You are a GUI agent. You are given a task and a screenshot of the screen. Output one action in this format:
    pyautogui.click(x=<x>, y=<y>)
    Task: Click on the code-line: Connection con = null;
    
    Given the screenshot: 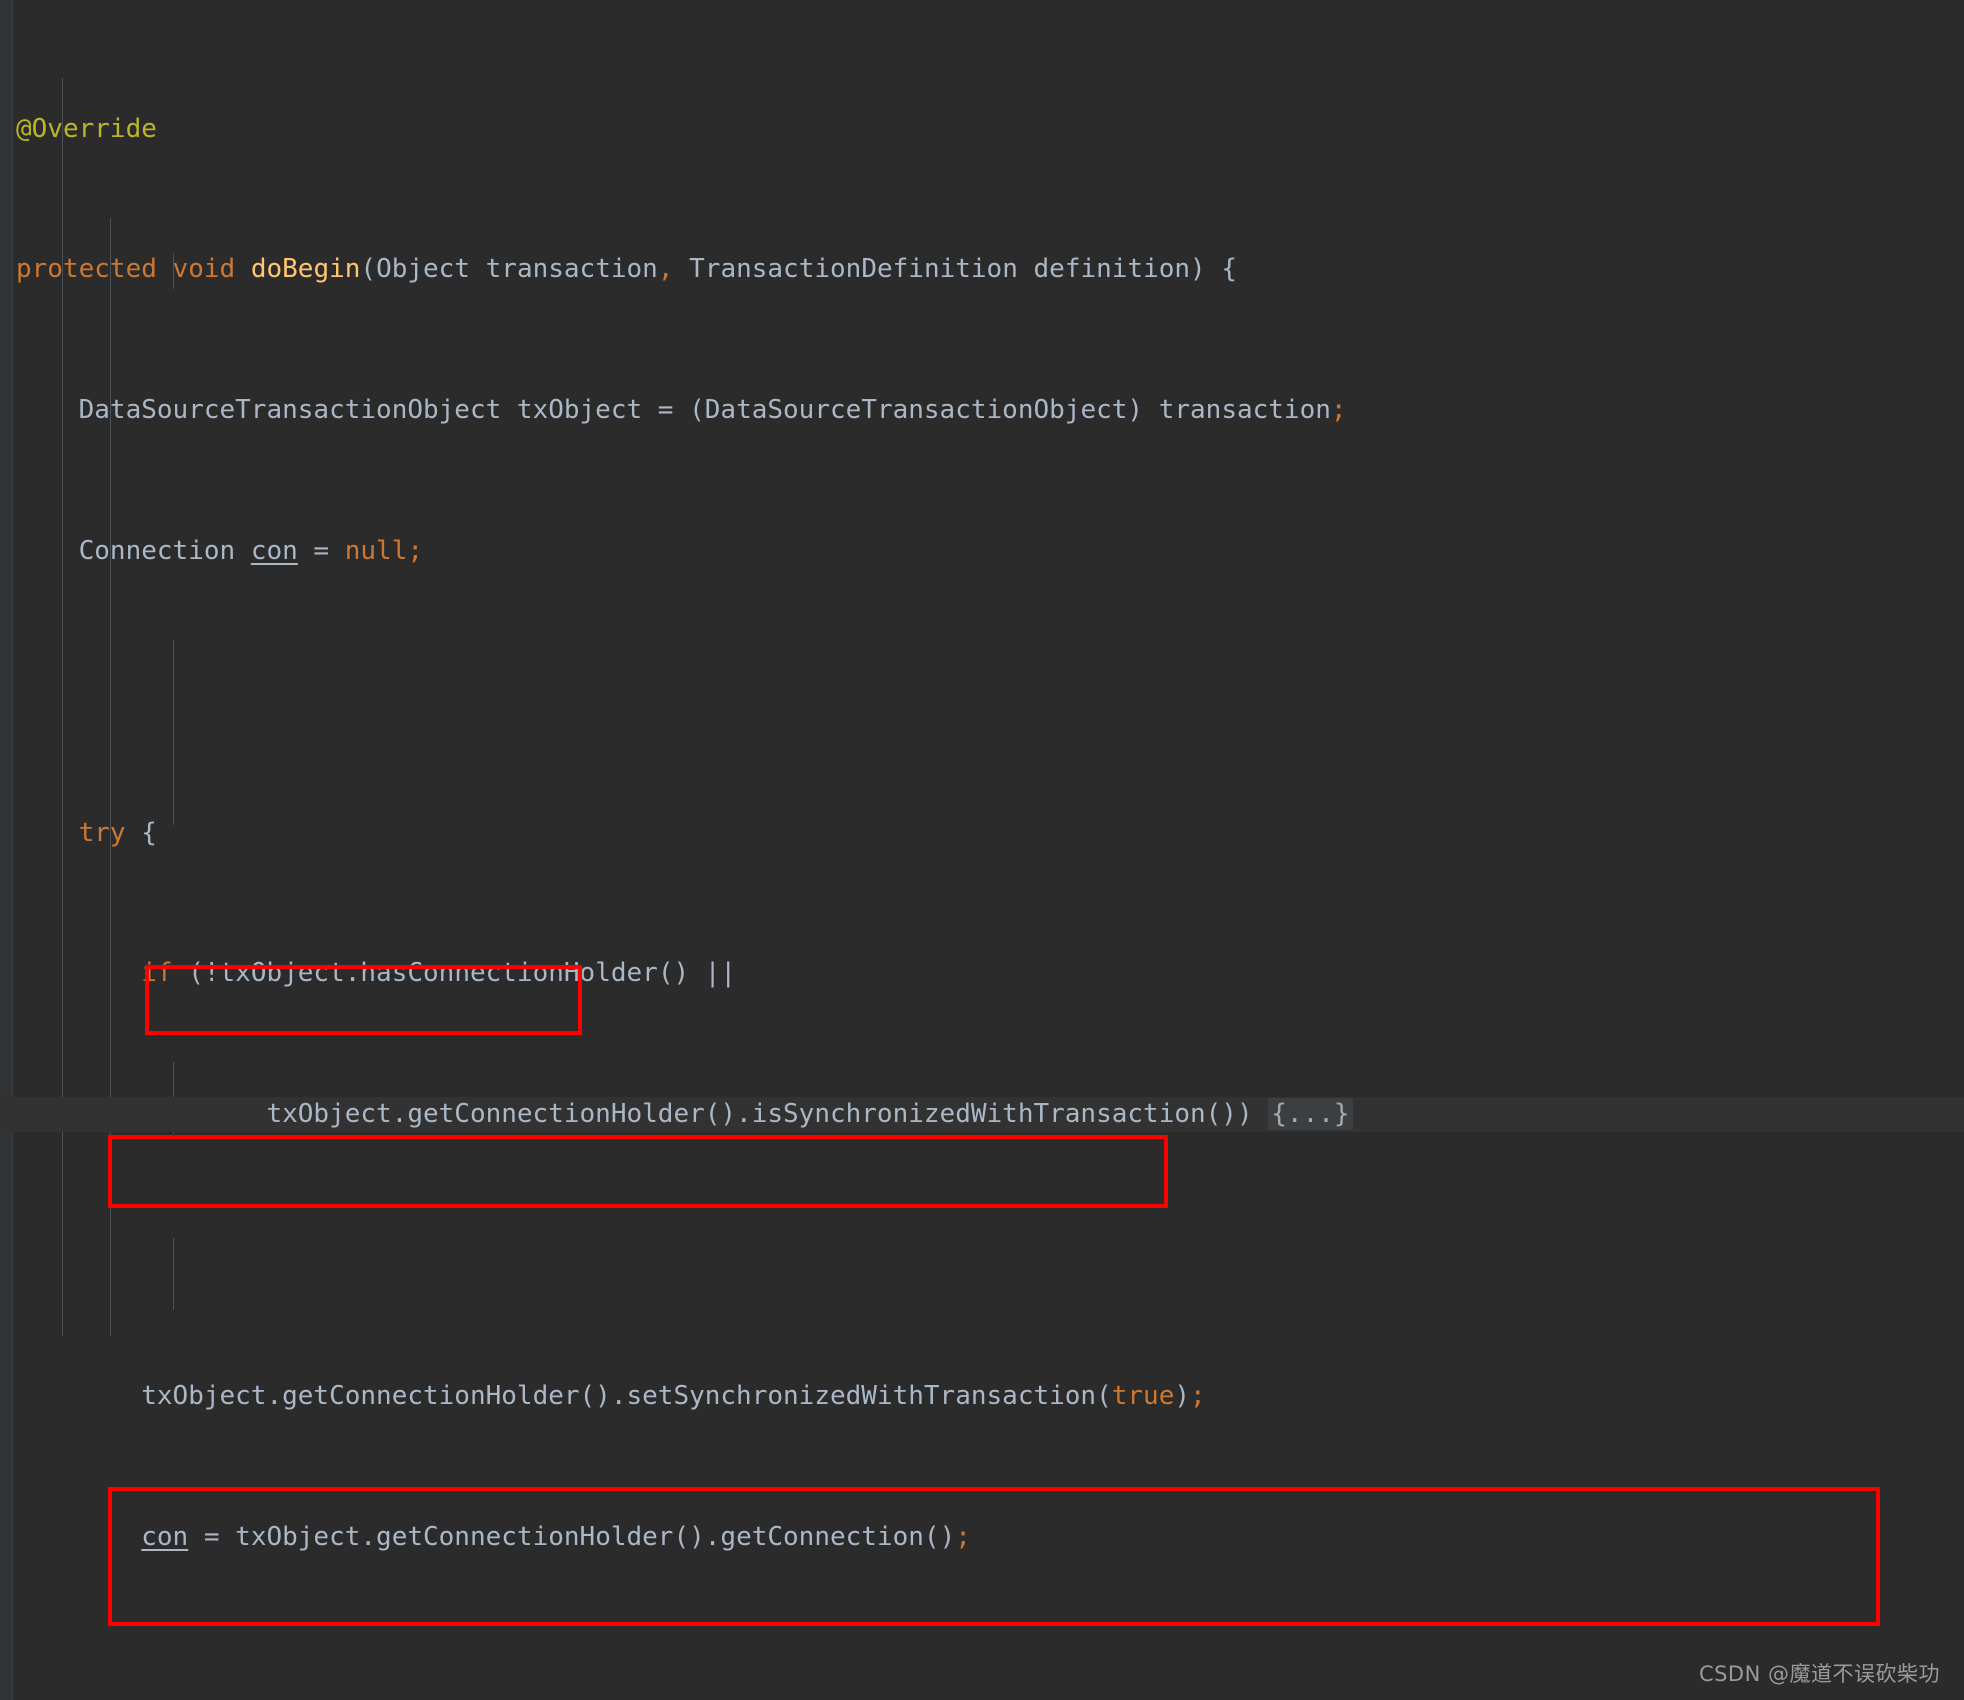 What is the action you would take?
    pyautogui.click(x=982, y=551)
    